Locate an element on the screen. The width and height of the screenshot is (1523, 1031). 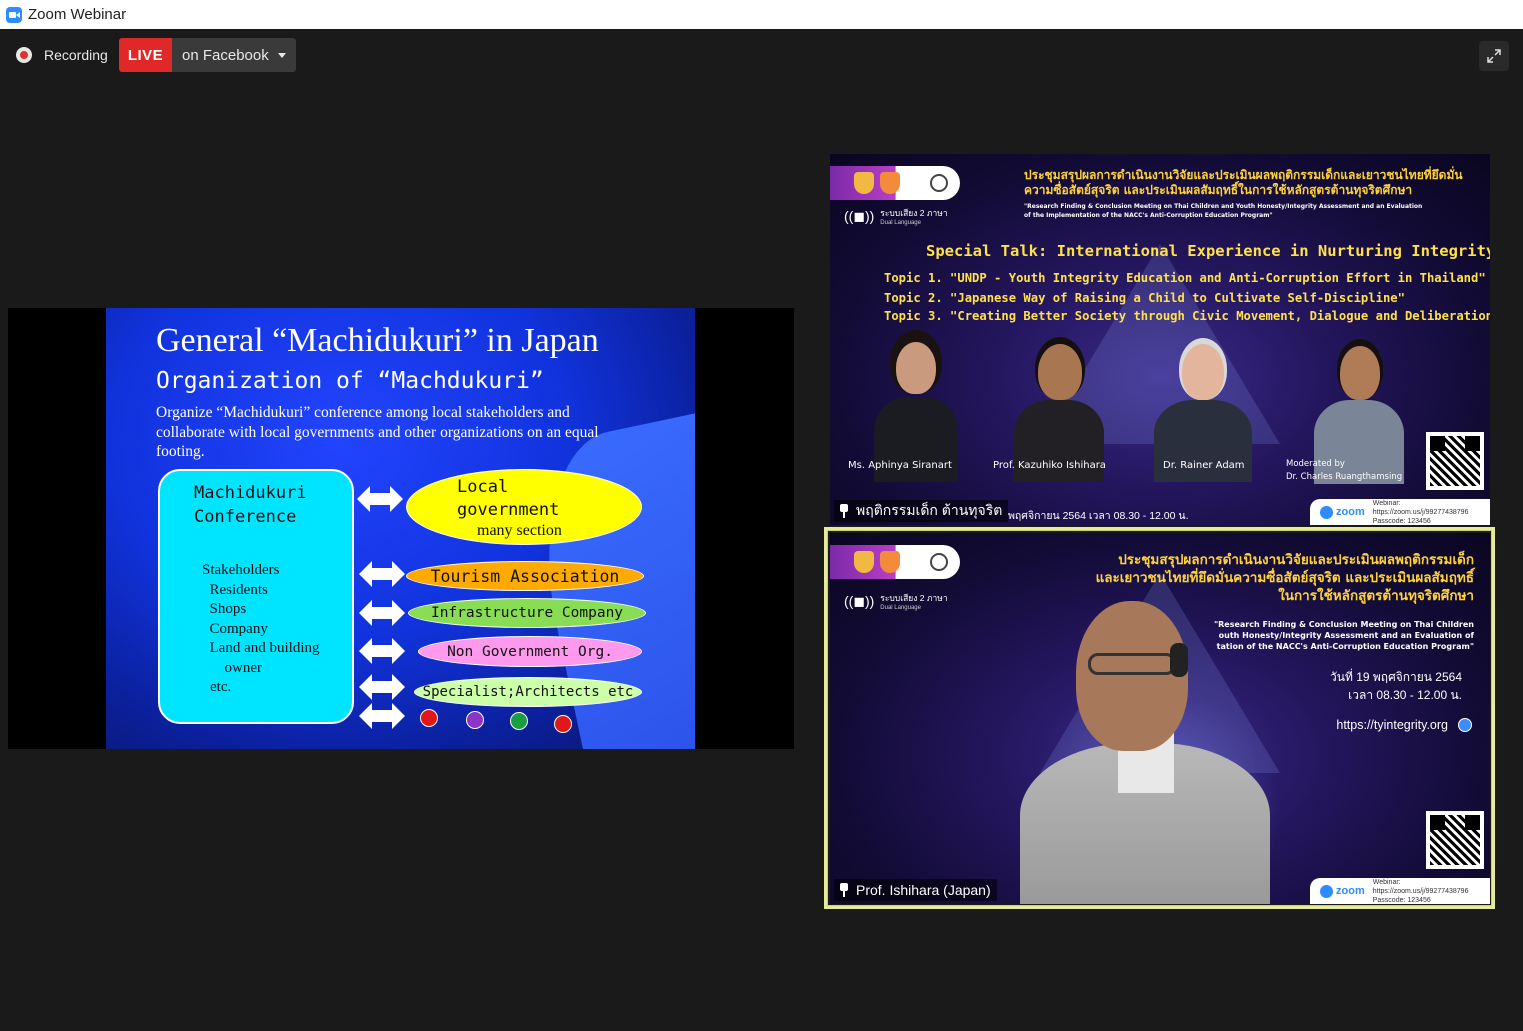
speaker-name: Ms. Aphinya Siranart is located at coordinates (900, 465).